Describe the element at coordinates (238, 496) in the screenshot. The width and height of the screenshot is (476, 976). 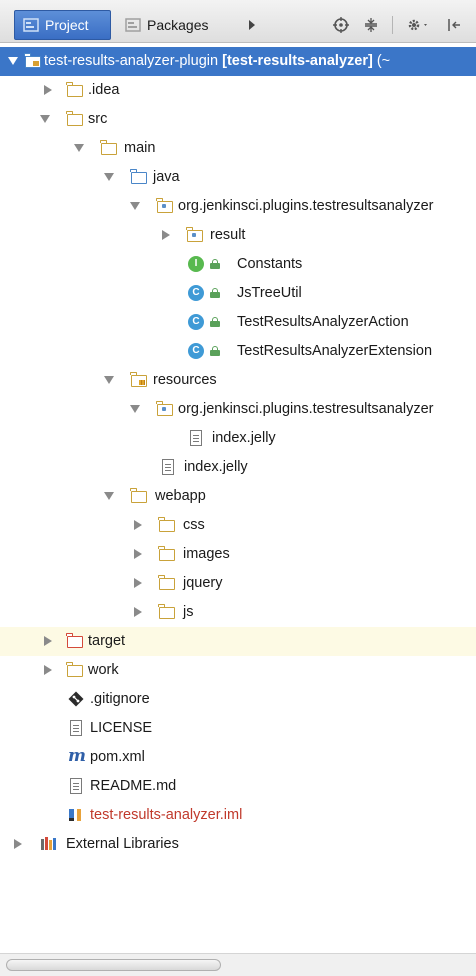
I see `tree-row-webapp: webapp` at that location.